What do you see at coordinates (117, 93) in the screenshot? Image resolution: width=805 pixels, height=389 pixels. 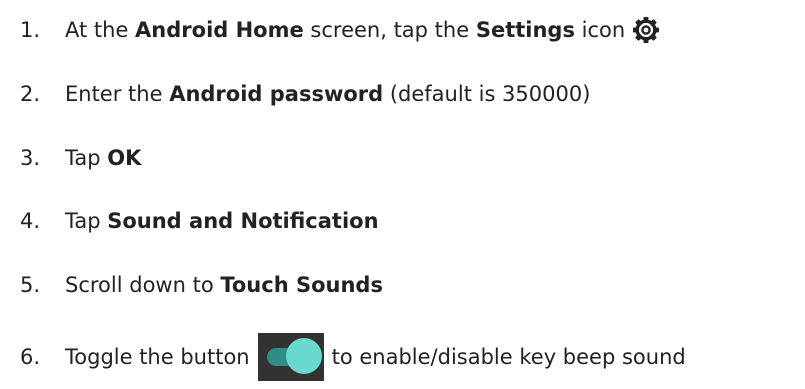 I see `step-text: Enter the` at bounding box center [117, 93].